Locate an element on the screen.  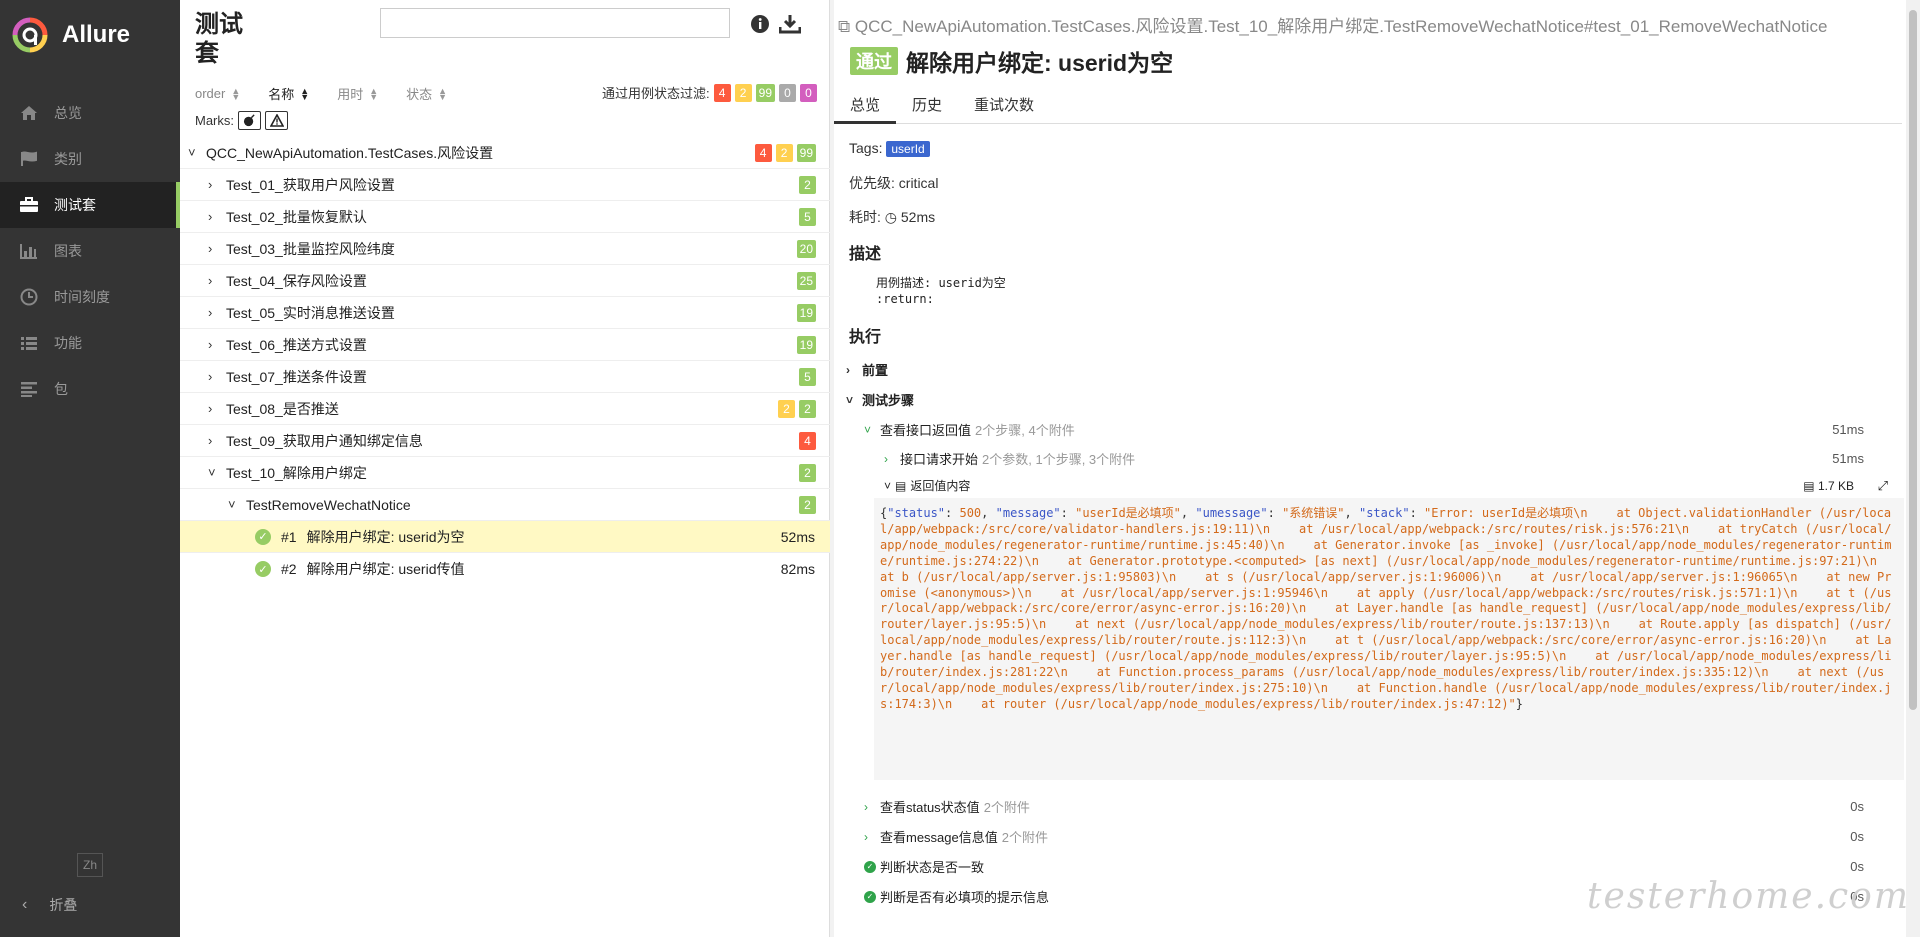
test-duration: 82ms is located at coordinates (797, 569).